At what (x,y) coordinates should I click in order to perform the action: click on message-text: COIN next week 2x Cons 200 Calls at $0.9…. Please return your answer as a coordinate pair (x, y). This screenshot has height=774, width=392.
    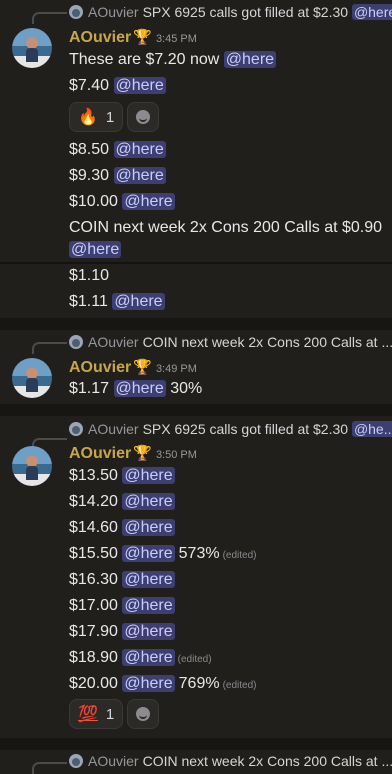
    Looking at the image, I should click on (226, 227).